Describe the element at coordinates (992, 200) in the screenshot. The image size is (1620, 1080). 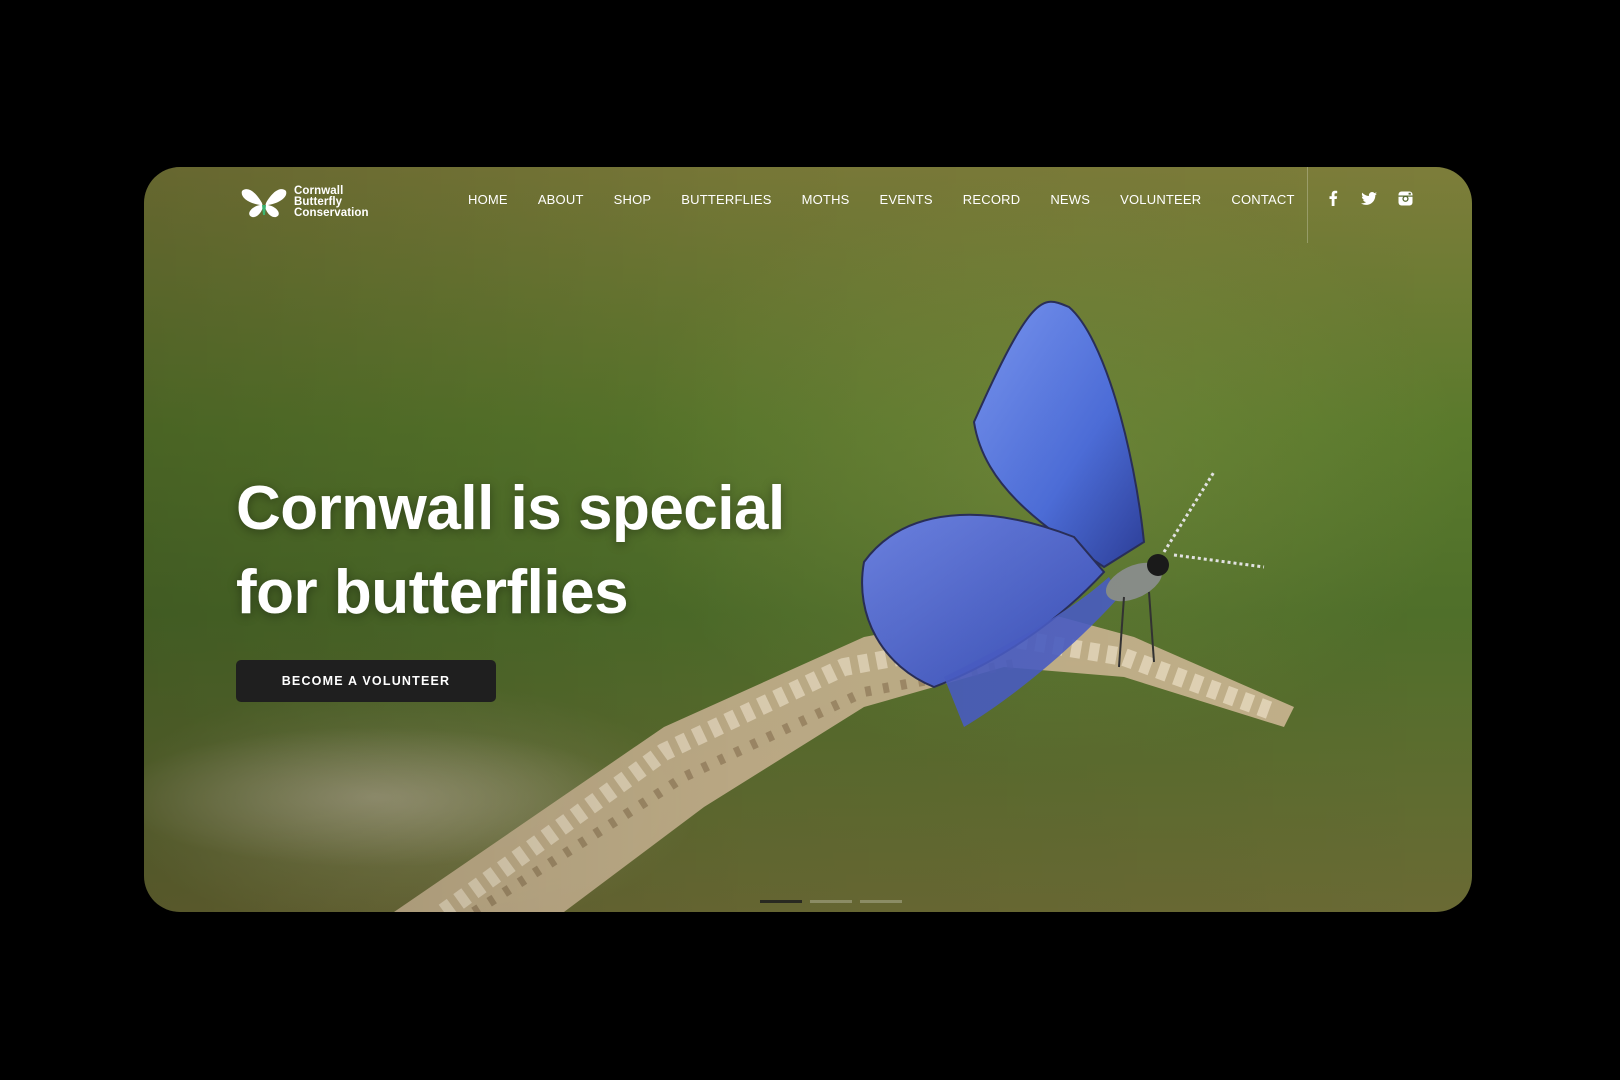
I see `nav-item-record: RECORD` at that location.